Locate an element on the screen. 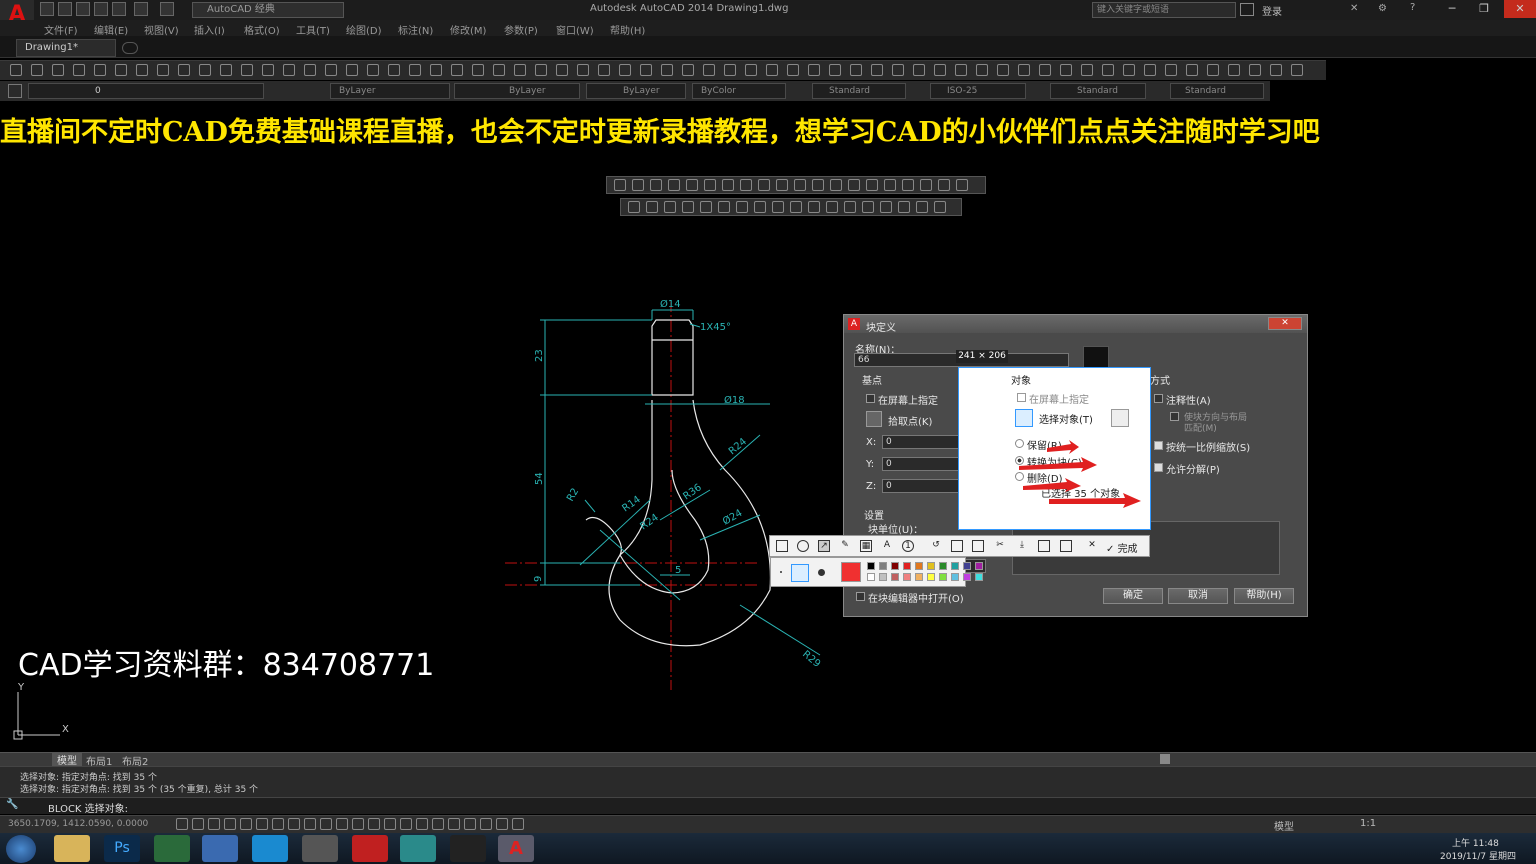  menu-parameter: 参数(P) is located at coordinates (521, 29).